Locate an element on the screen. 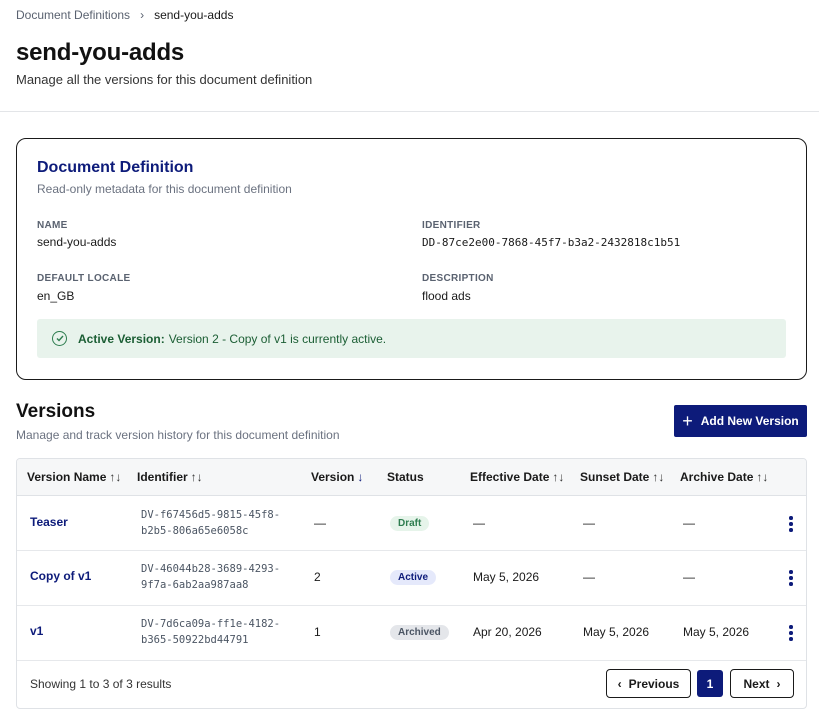 The image size is (819, 715). breadcrumb-current: send-you-adds is located at coordinates (194, 15).